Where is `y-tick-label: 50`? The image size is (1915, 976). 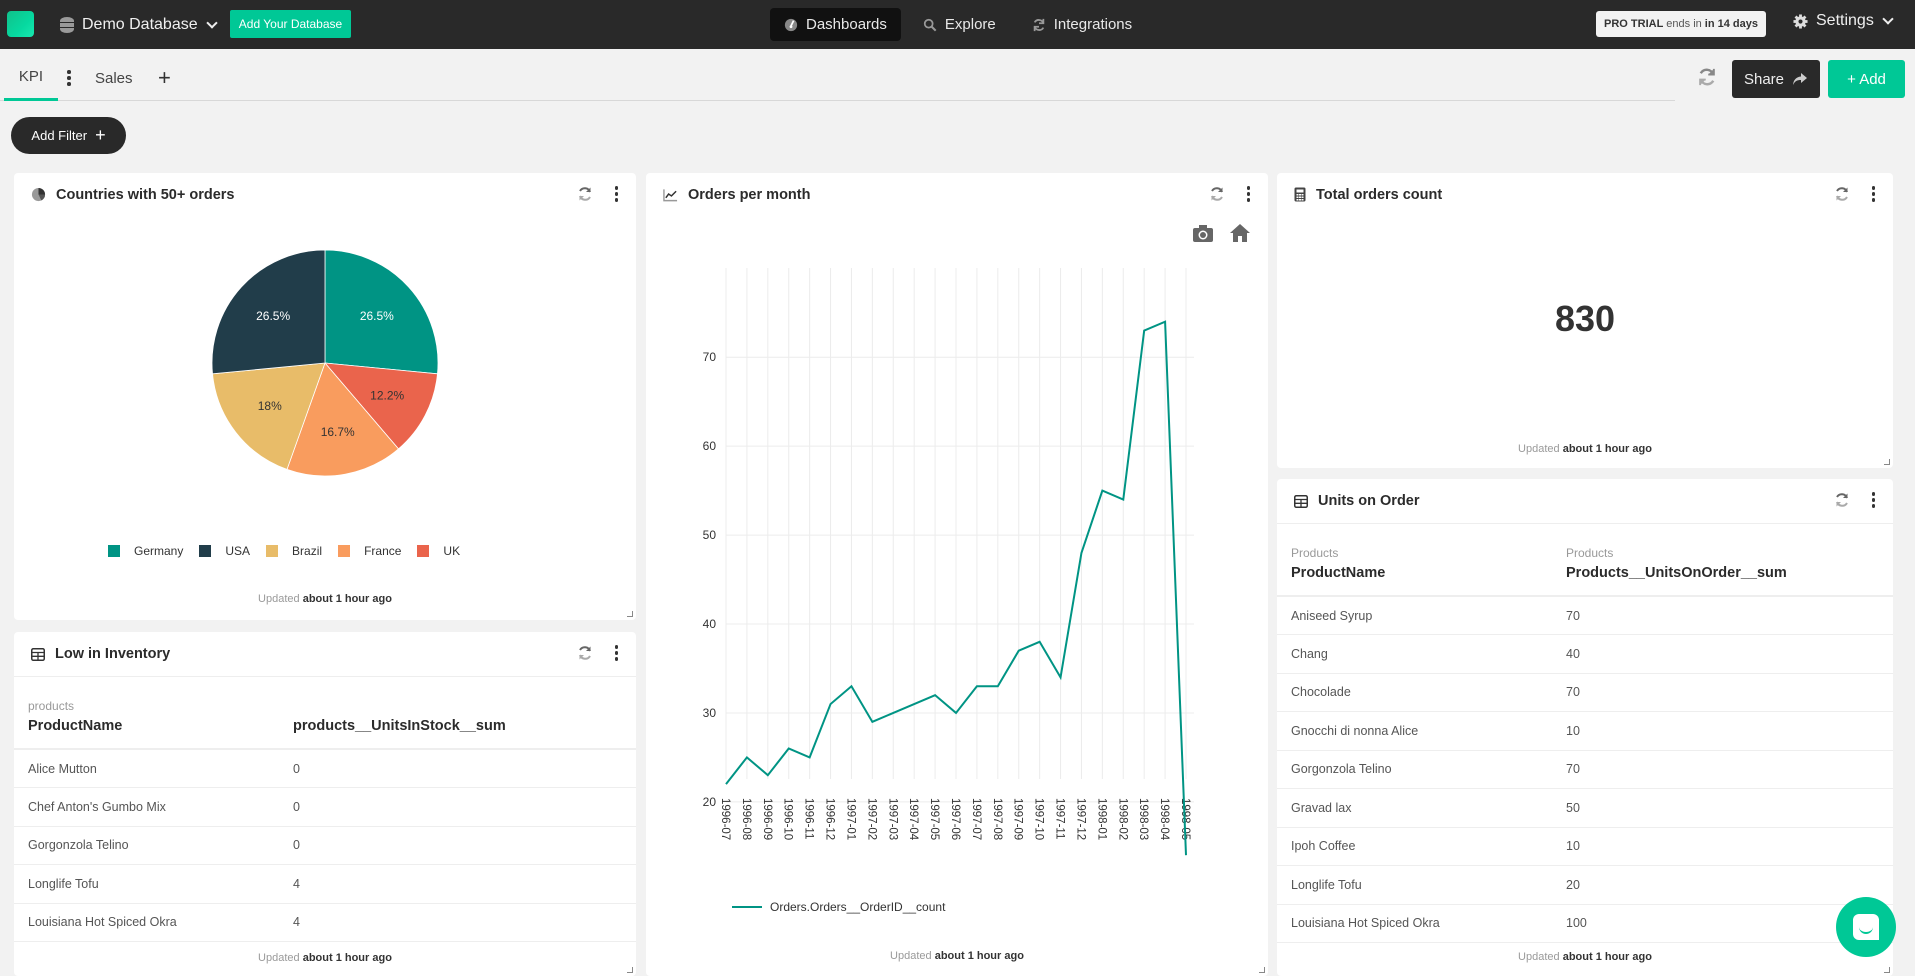 y-tick-label: 50 is located at coordinates (710, 535).